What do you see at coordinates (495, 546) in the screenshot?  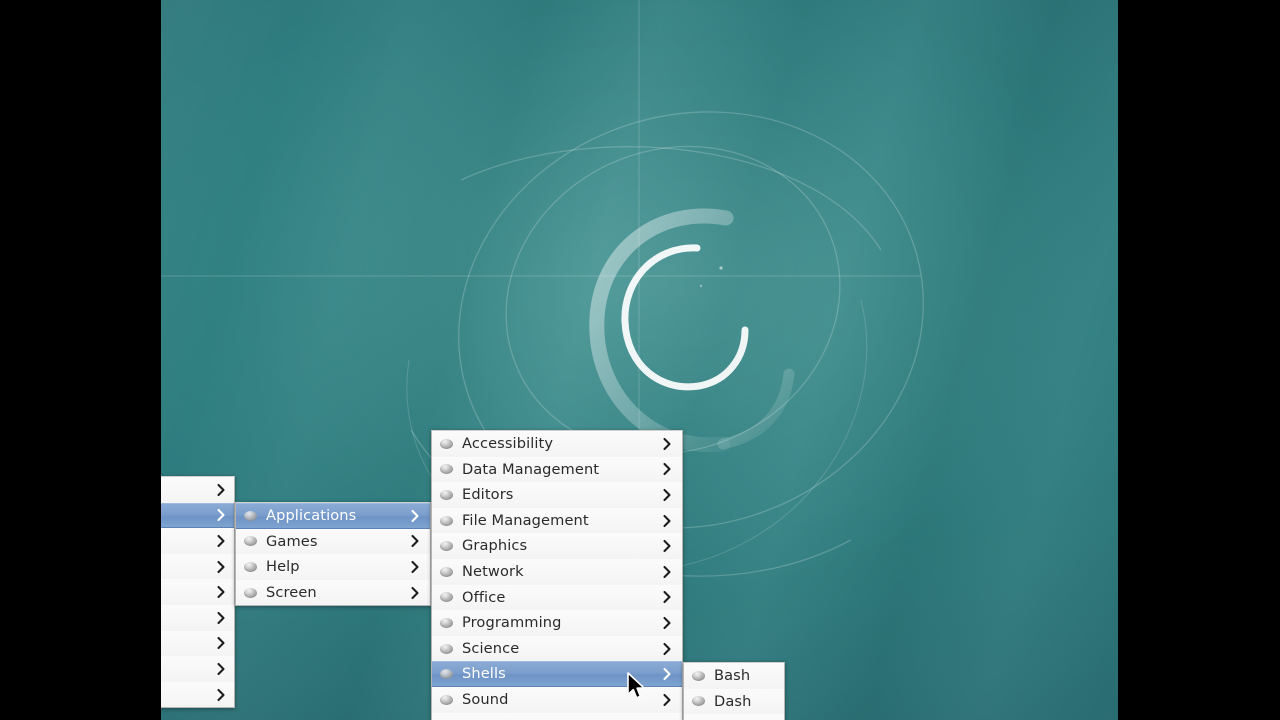 I see `menu-item-label: Graphics` at bounding box center [495, 546].